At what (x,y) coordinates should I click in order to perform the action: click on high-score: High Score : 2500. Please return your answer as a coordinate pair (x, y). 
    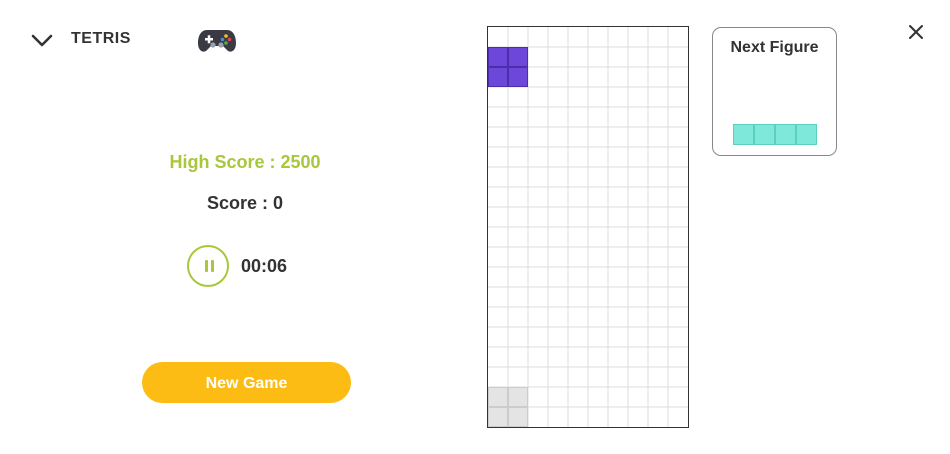
    Looking at the image, I should click on (245, 162).